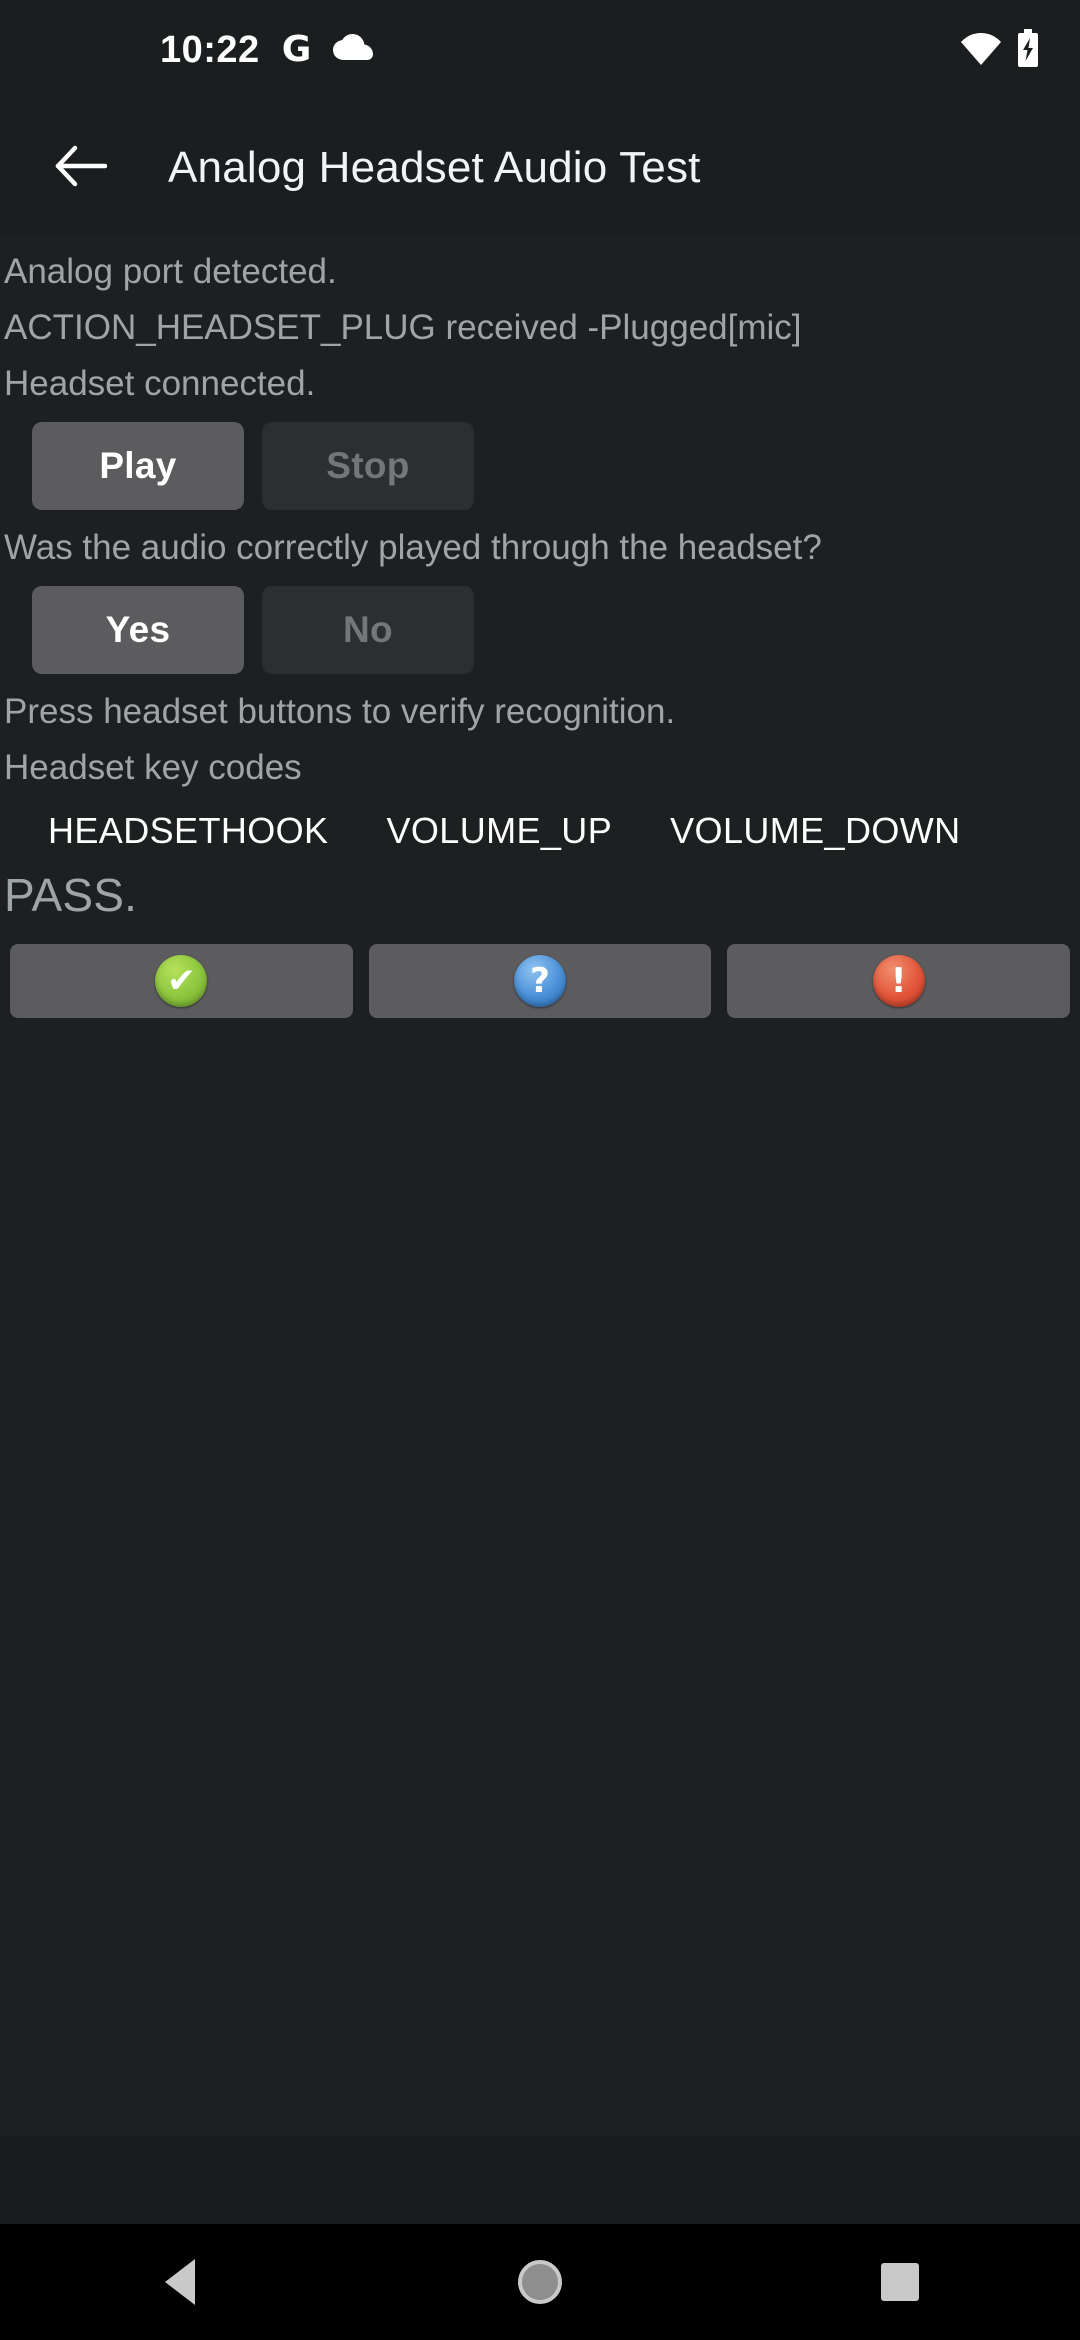 Image resolution: width=1080 pixels, height=2340 pixels. I want to click on keycode-headsethook: HEADSETHOOK, so click(188, 830).